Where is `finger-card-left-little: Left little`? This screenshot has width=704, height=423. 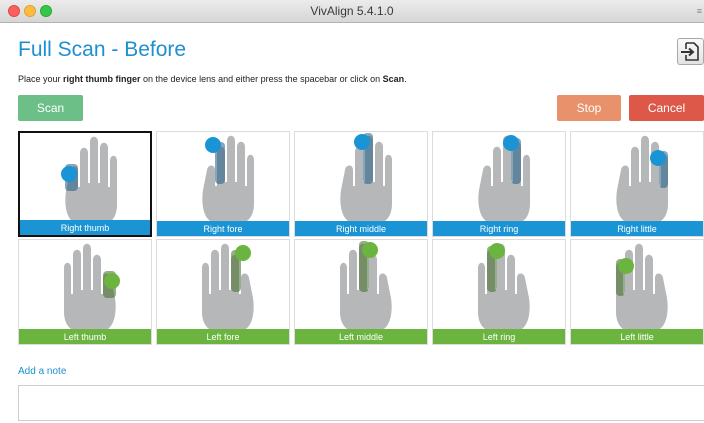
finger-card-left-little: Left little is located at coordinates (637, 292).